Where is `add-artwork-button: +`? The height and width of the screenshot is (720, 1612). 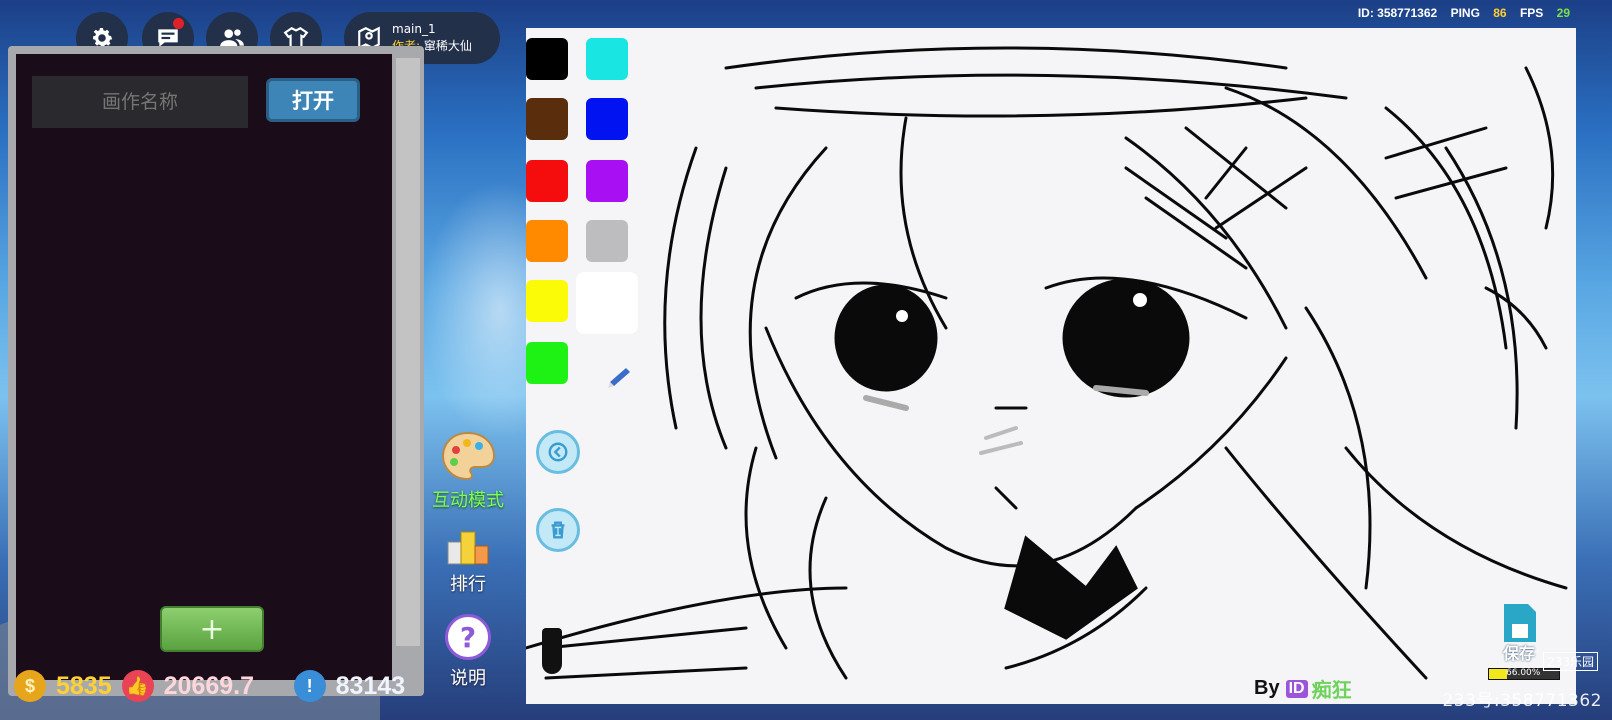 add-artwork-button: + is located at coordinates (212, 629).